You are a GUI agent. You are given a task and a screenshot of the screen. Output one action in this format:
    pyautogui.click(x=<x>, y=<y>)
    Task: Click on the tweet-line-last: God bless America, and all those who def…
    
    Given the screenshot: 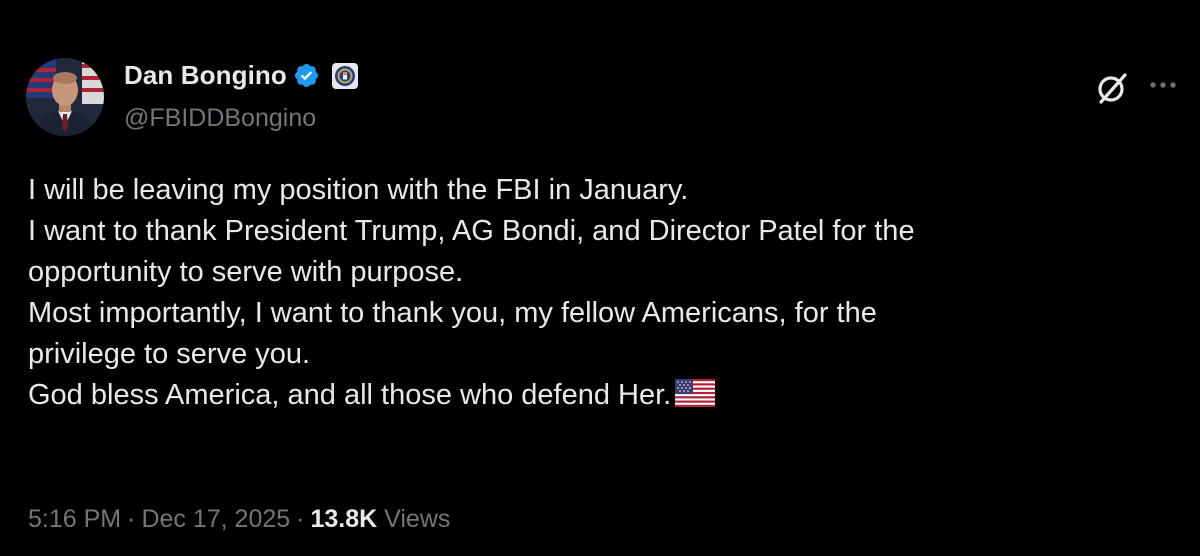 What is the action you would take?
    pyautogui.click(x=598, y=395)
    